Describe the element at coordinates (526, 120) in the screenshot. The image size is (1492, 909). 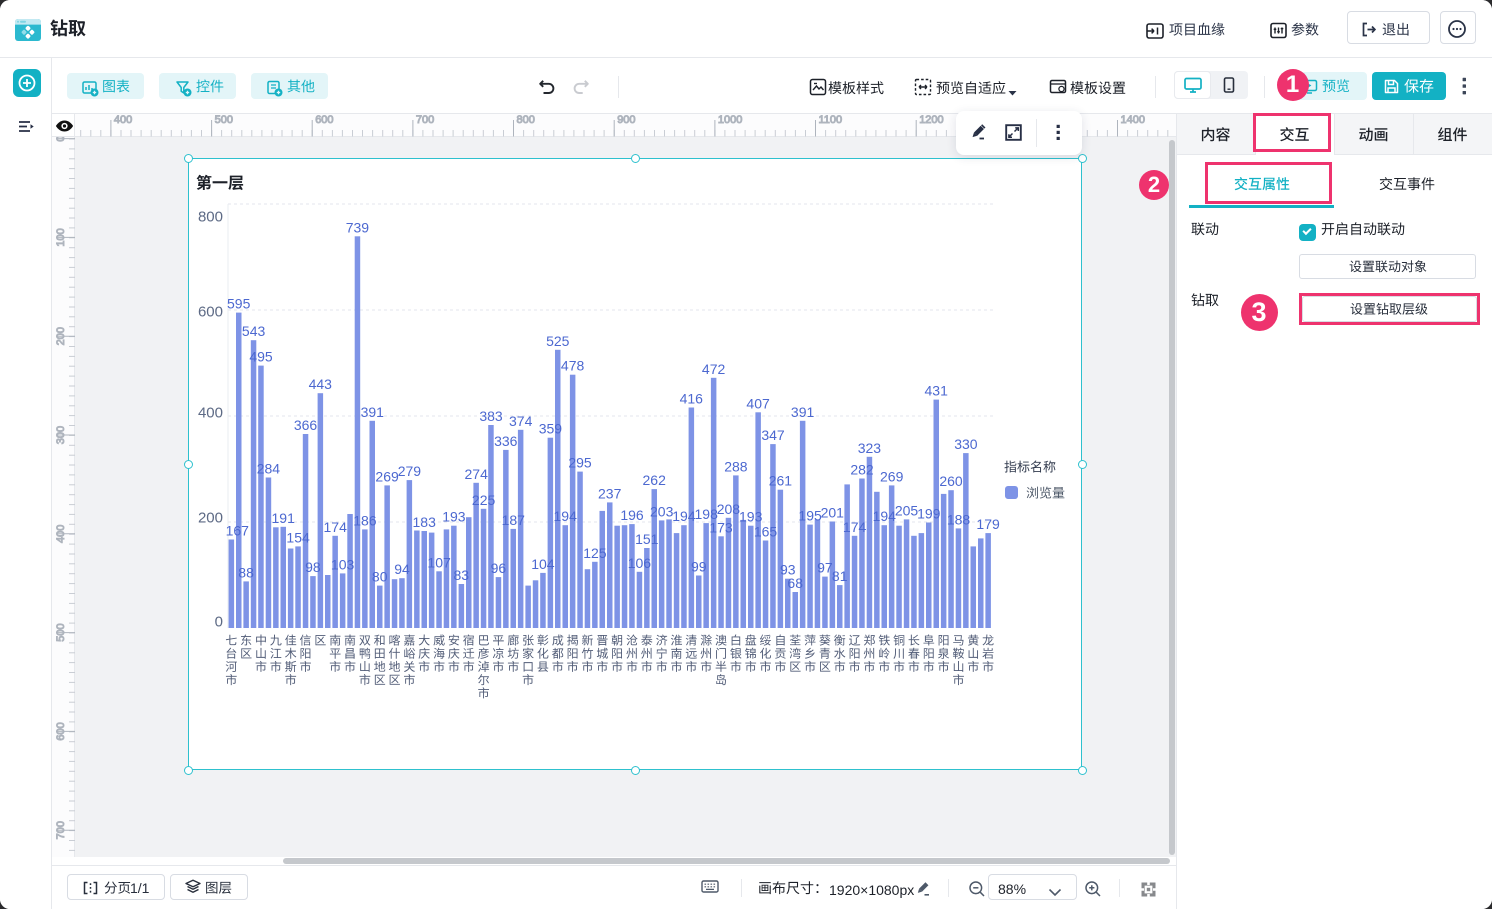
I see `svg-text: 800` at that location.